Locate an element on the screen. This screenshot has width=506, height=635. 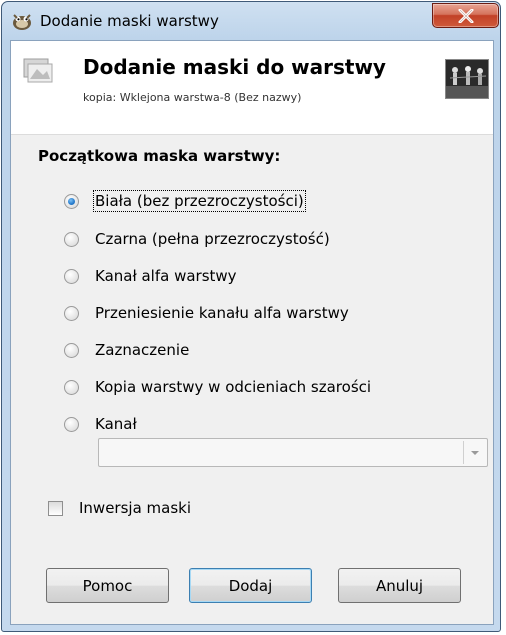
radio-grayscale-copy: Kopia warstwy w odcieniach szarości is located at coordinates (217, 387).